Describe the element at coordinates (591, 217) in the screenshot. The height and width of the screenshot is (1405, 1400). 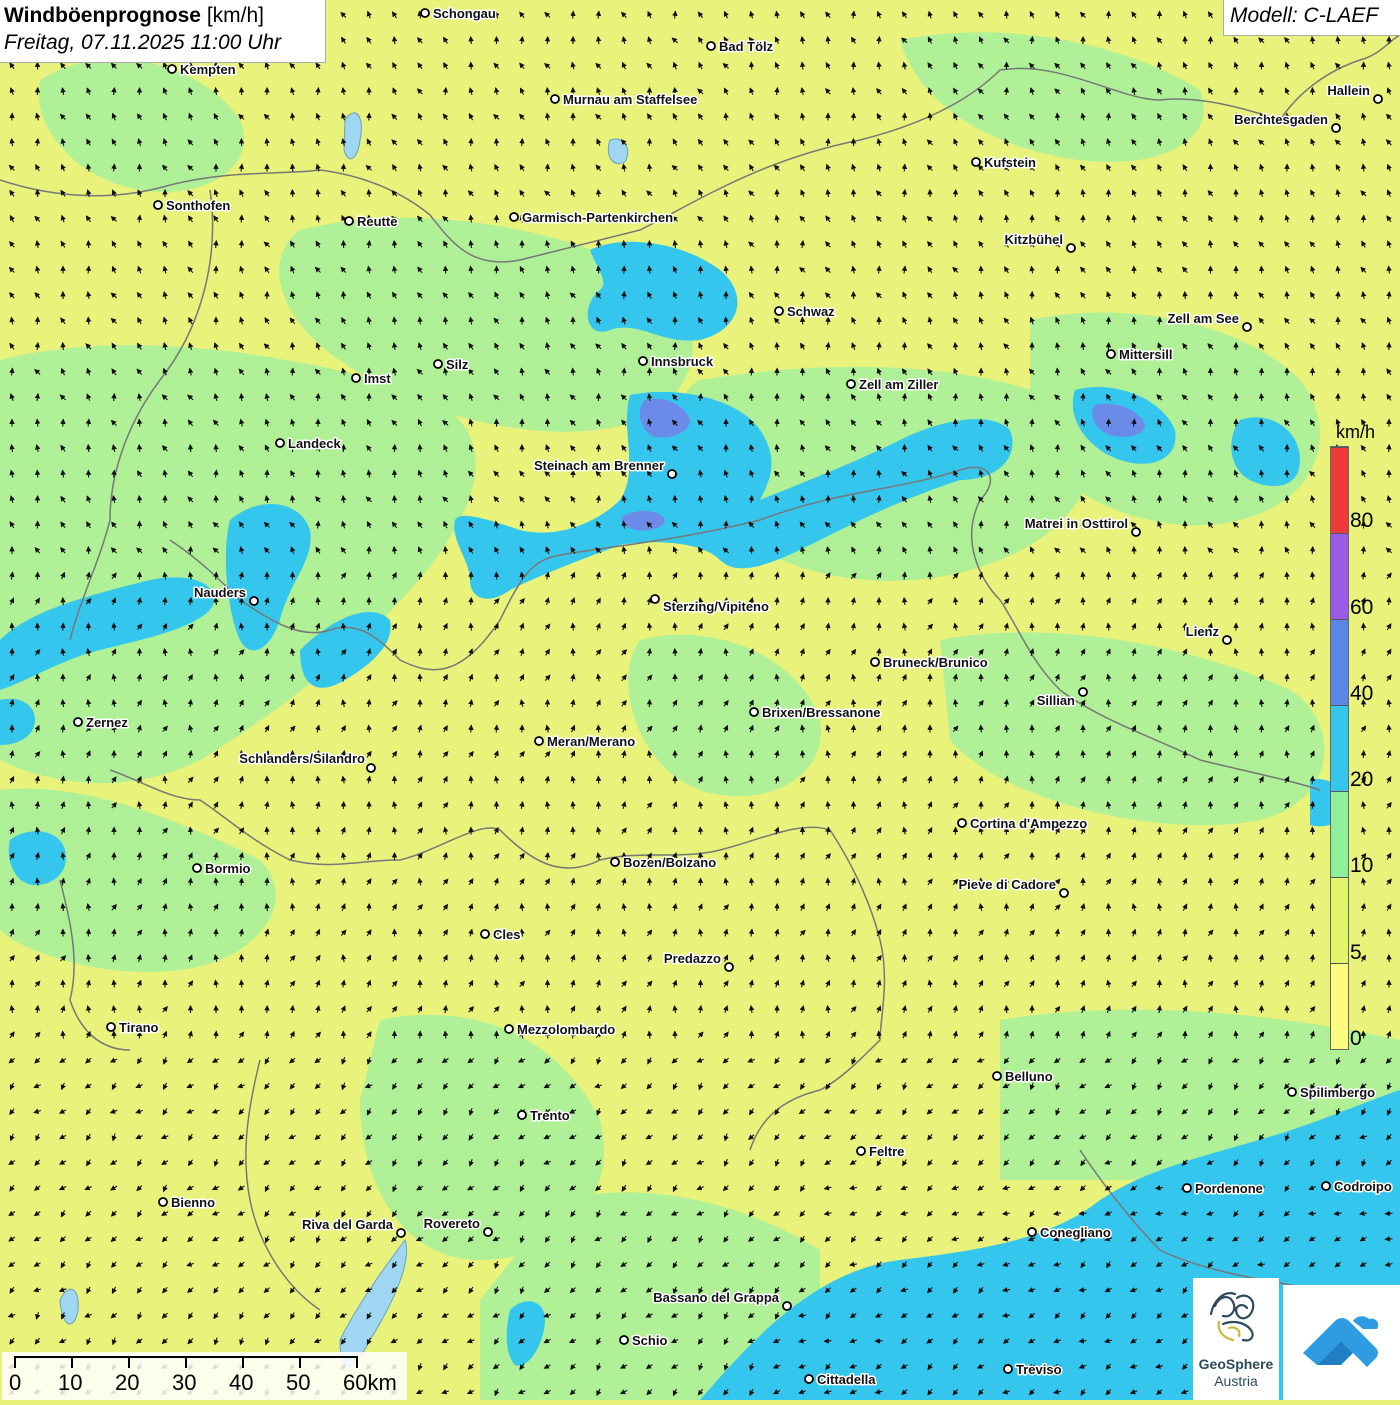
I see `city-marker: Garmisch-Partenkirchen` at that location.